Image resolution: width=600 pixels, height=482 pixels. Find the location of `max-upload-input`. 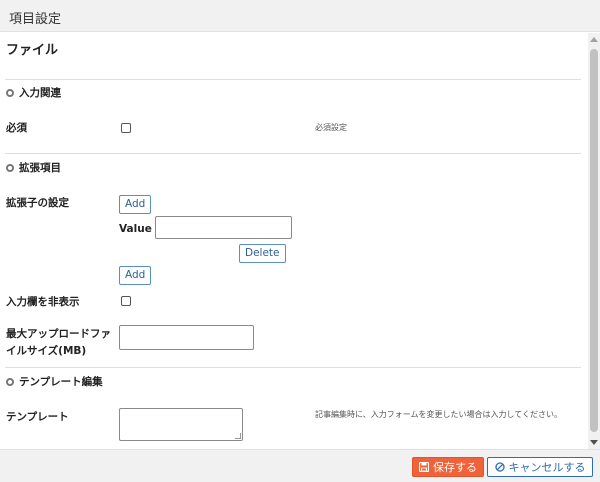

max-upload-input is located at coordinates (186, 337).